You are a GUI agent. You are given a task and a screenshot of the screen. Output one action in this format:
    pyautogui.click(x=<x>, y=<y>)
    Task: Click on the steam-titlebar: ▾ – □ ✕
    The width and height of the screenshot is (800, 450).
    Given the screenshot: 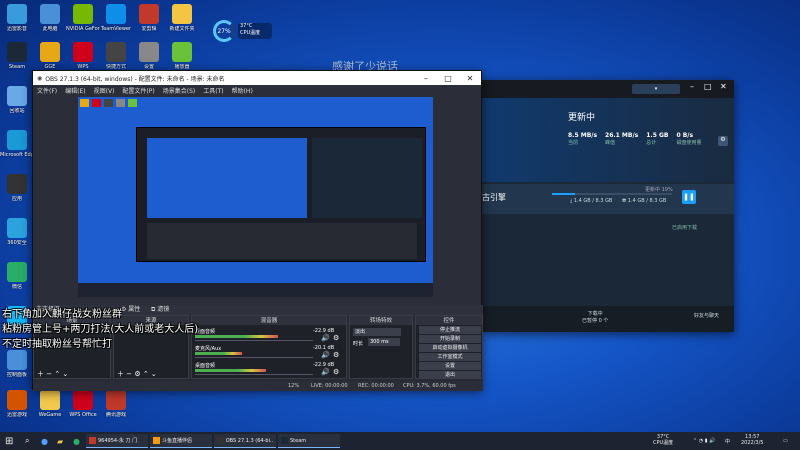 What is the action you would take?
    pyautogui.click(x=608, y=89)
    